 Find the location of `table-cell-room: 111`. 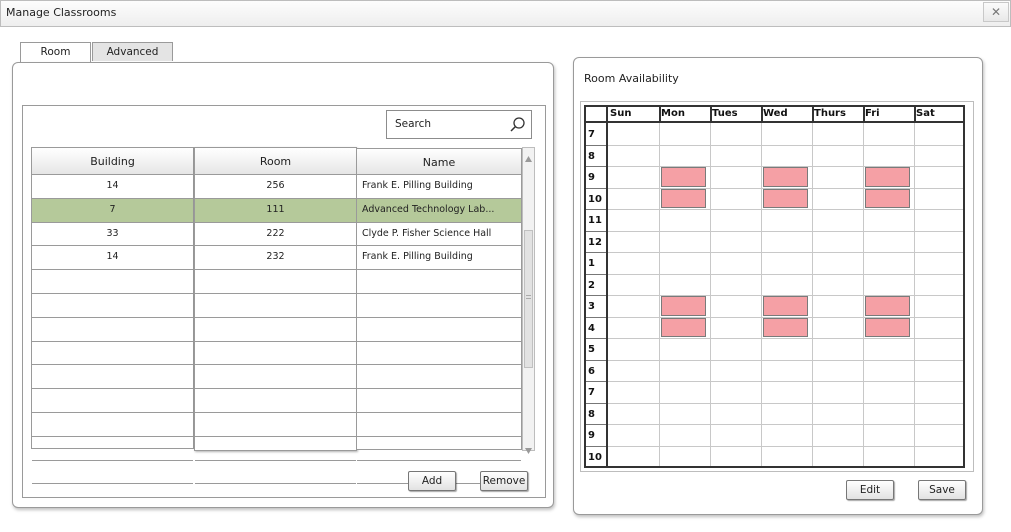

table-cell-room: 111 is located at coordinates (275, 210).